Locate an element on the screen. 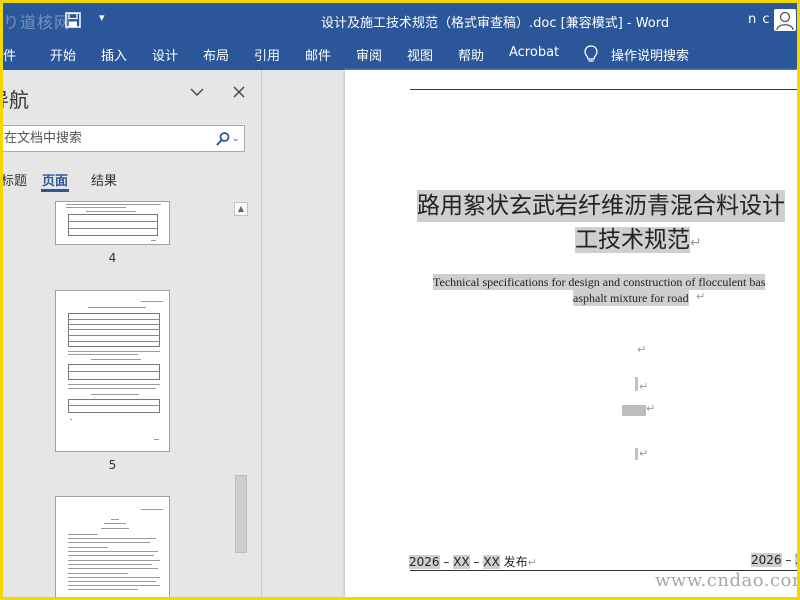 The image size is (800, 600). user-initials: n c is located at coordinates (759, 19).